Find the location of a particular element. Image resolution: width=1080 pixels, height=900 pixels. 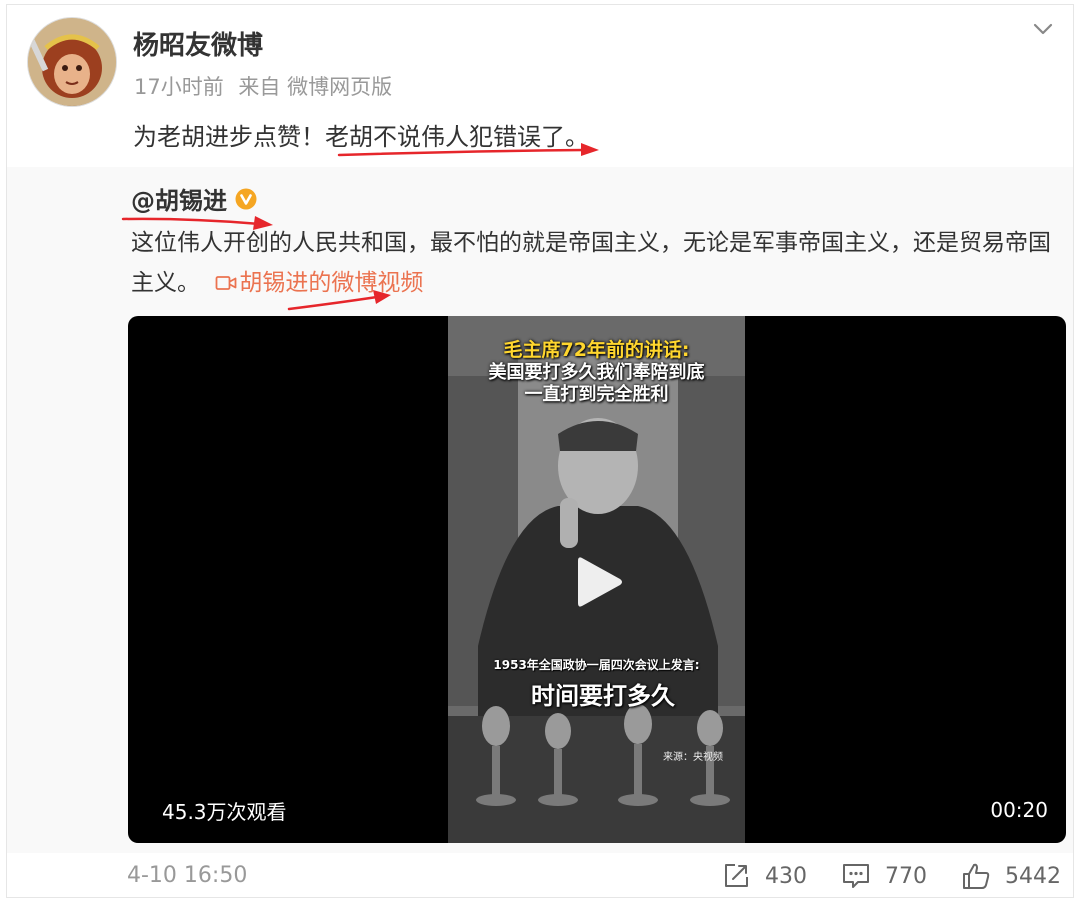

action-bar: 430 770 5442 is located at coordinates (891, 876).